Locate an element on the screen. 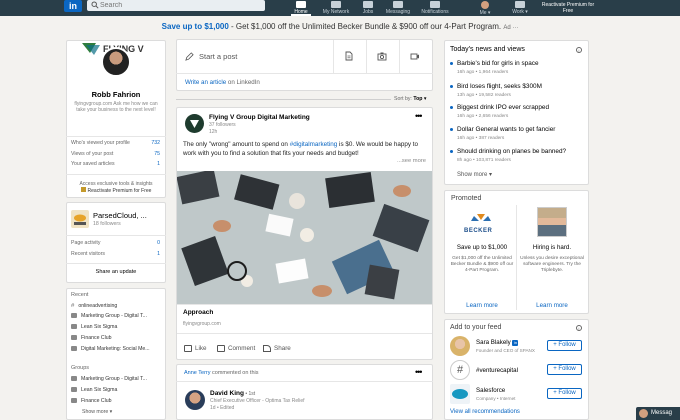 The image size is (680, 420). see-more-link: ...see more is located at coordinates (411, 161).